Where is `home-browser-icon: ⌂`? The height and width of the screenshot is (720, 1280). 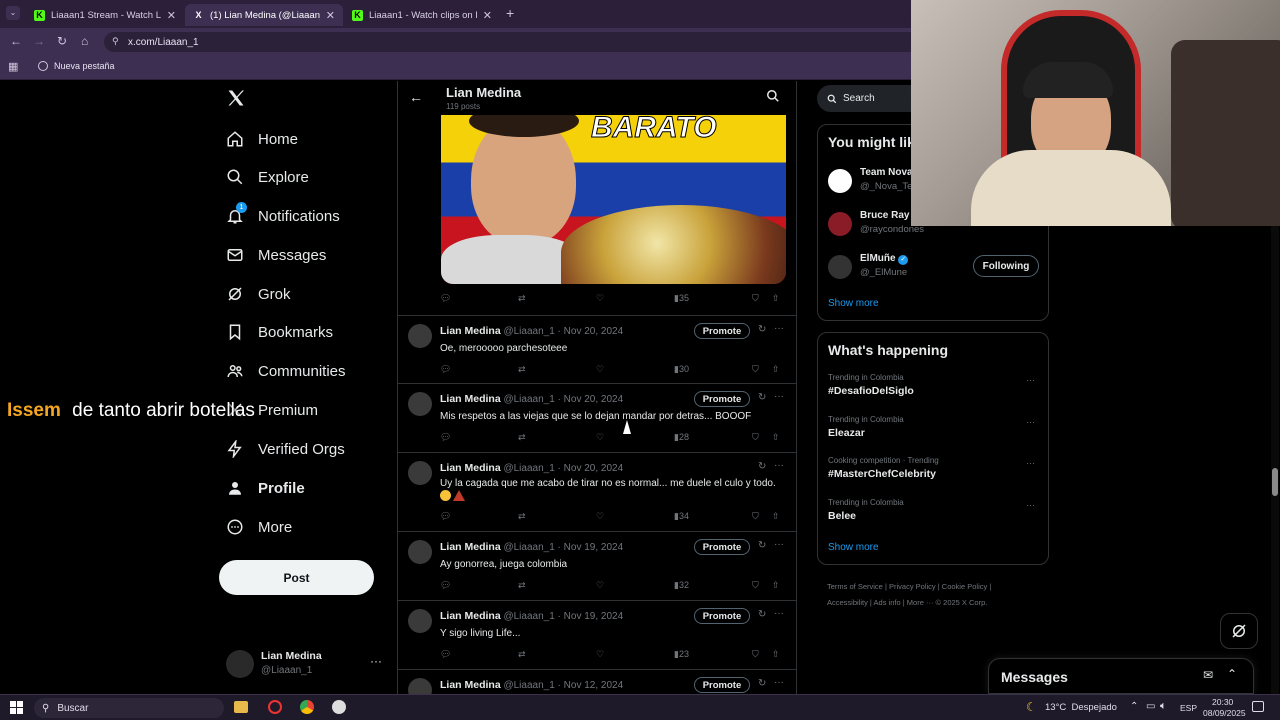
home-browser-icon: ⌂ is located at coordinates (84, 41).